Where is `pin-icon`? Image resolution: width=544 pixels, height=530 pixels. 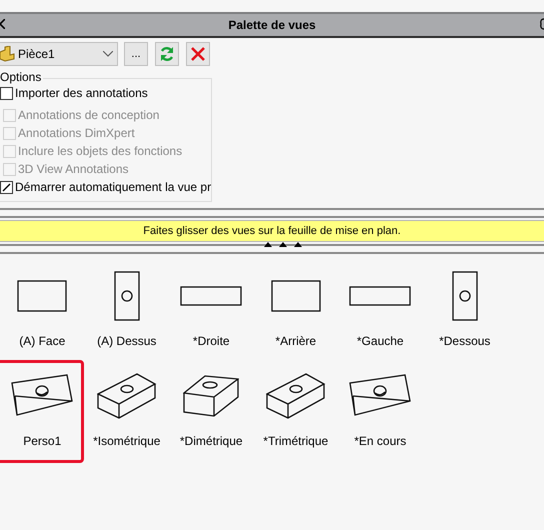
pin-icon is located at coordinates (542, 24).